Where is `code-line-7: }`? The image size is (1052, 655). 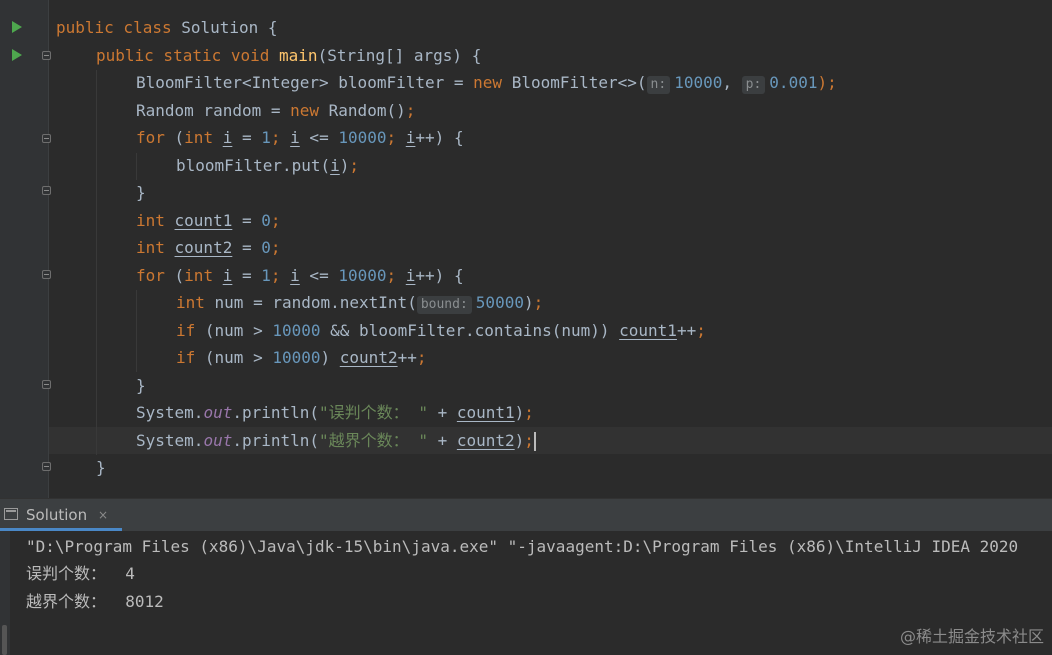
code-line-7: } is located at coordinates (141, 192).